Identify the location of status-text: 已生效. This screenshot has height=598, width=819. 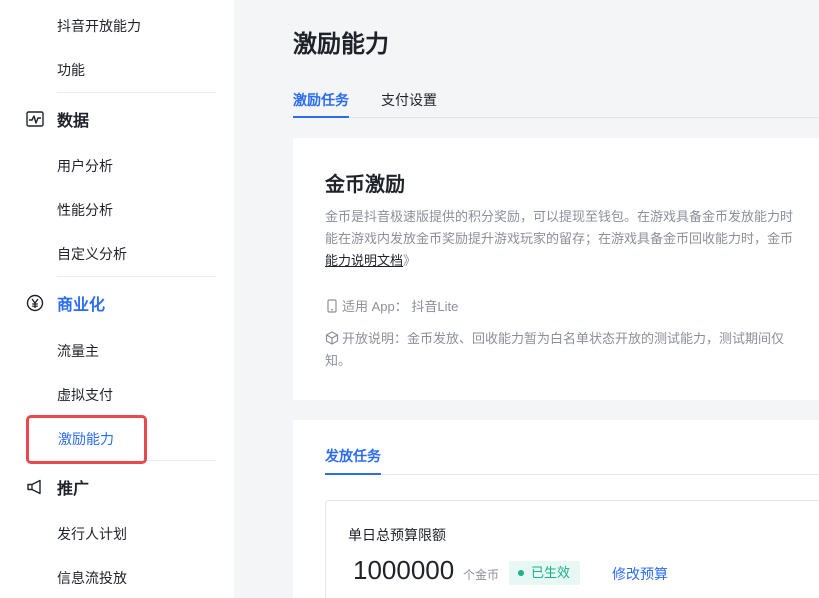
(551, 572).